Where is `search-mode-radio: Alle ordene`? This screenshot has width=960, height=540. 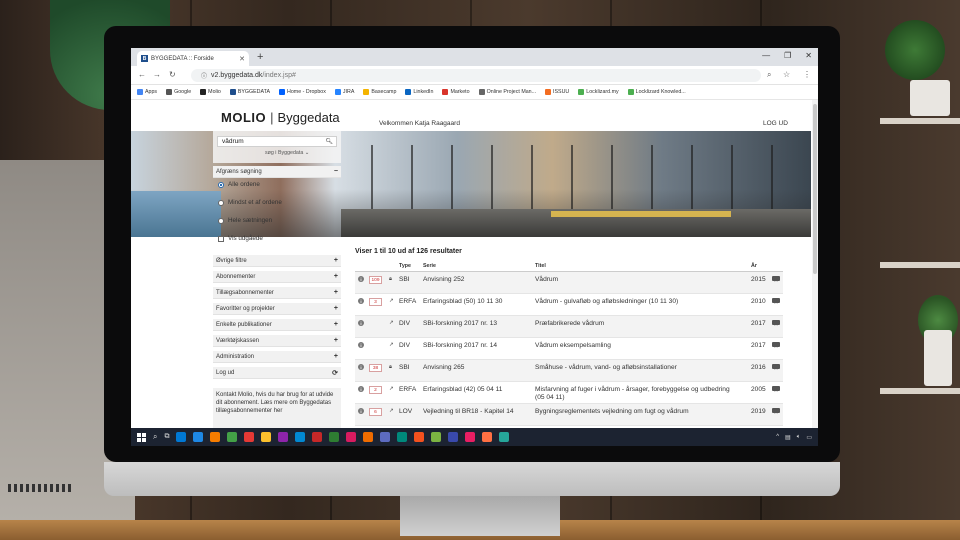
search-mode-radio: Alle ordene is located at coordinates (239, 184).